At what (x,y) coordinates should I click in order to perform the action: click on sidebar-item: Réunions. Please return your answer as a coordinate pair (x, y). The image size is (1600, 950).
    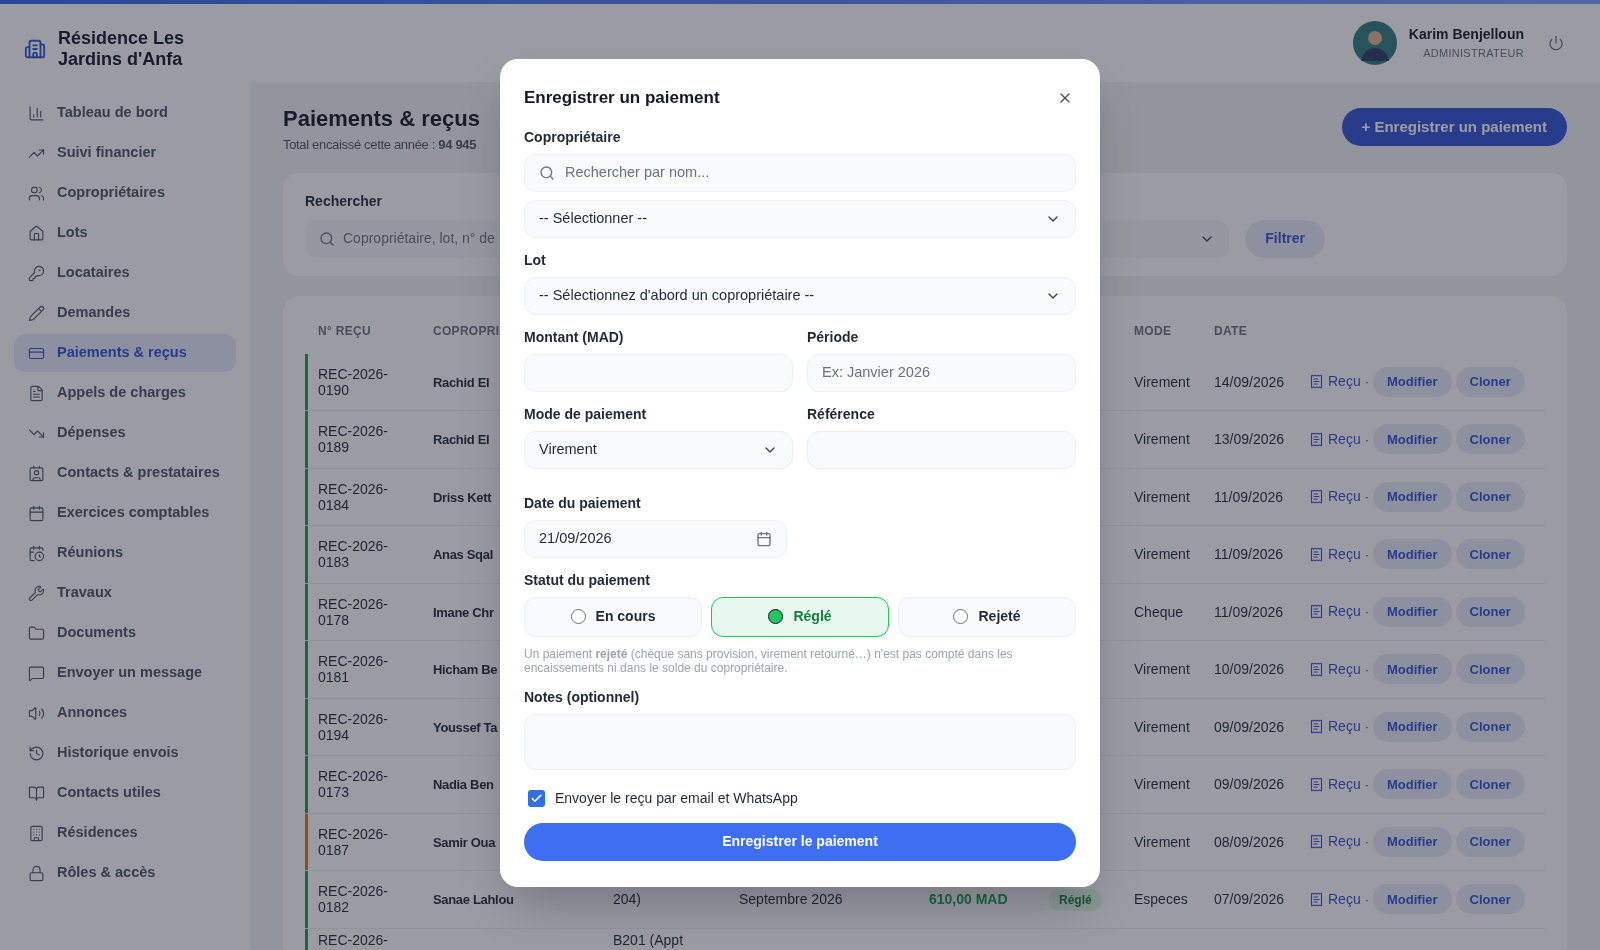
    Looking at the image, I should click on (125, 553).